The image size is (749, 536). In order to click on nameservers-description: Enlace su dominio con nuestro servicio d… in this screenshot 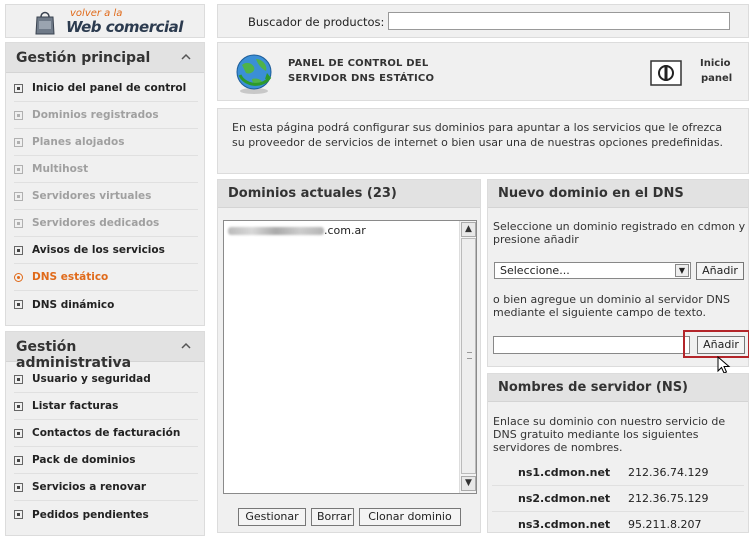, I will do `click(609, 434)`.